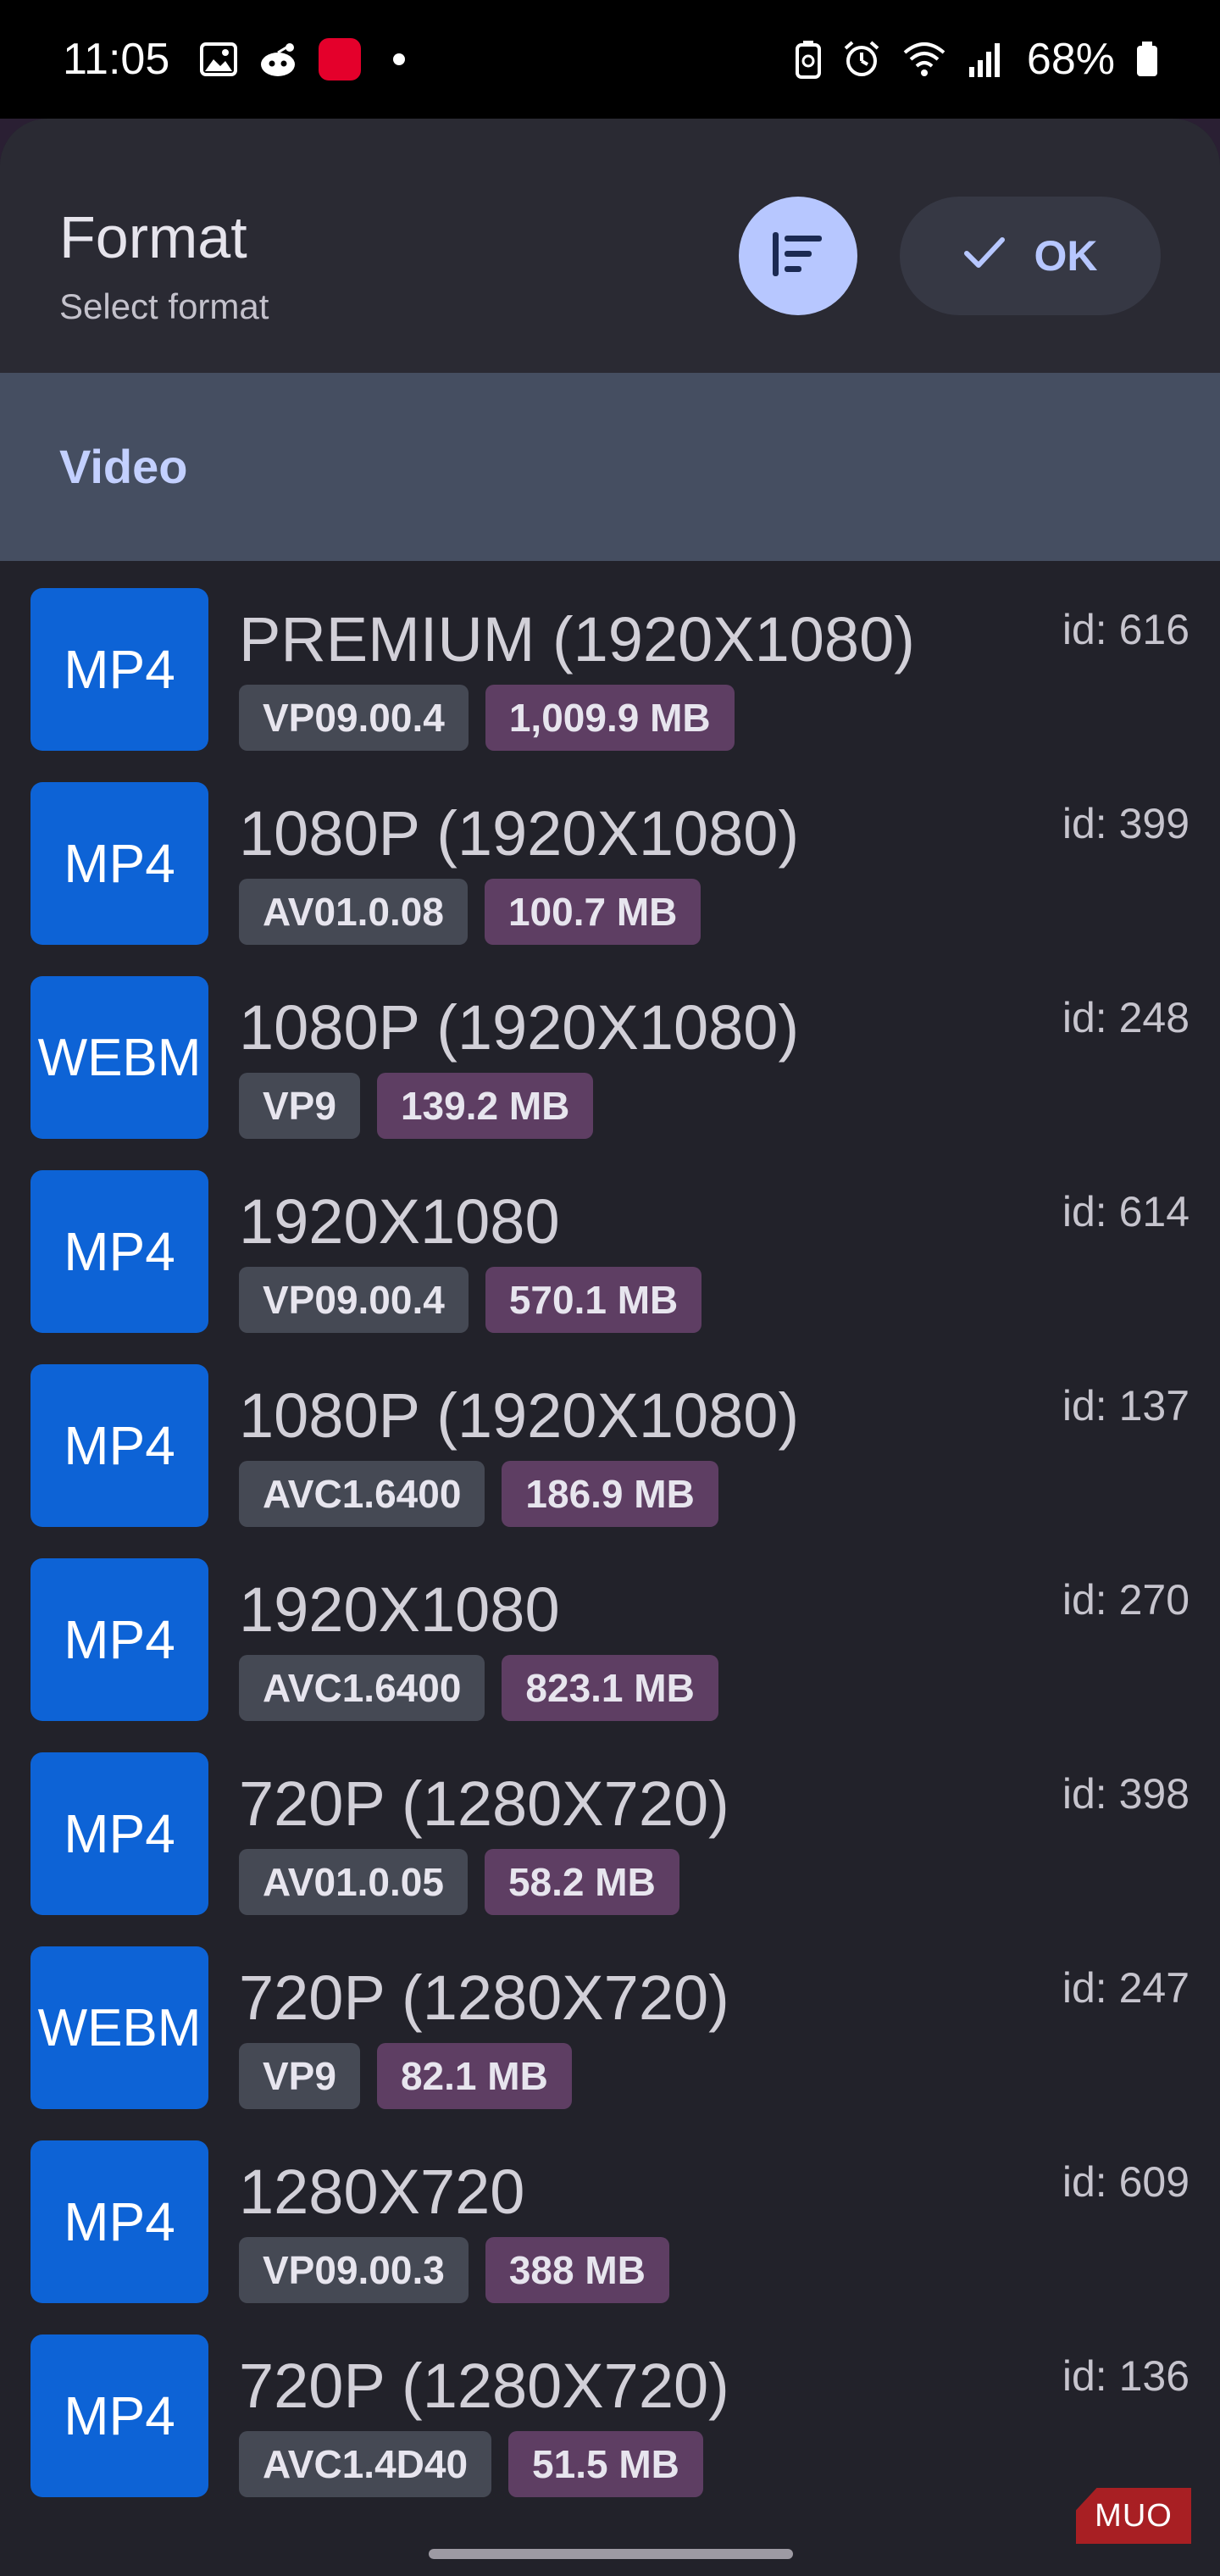 The height and width of the screenshot is (2576, 1220). I want to click on format-id: id: 609, so click(1126, 2182).